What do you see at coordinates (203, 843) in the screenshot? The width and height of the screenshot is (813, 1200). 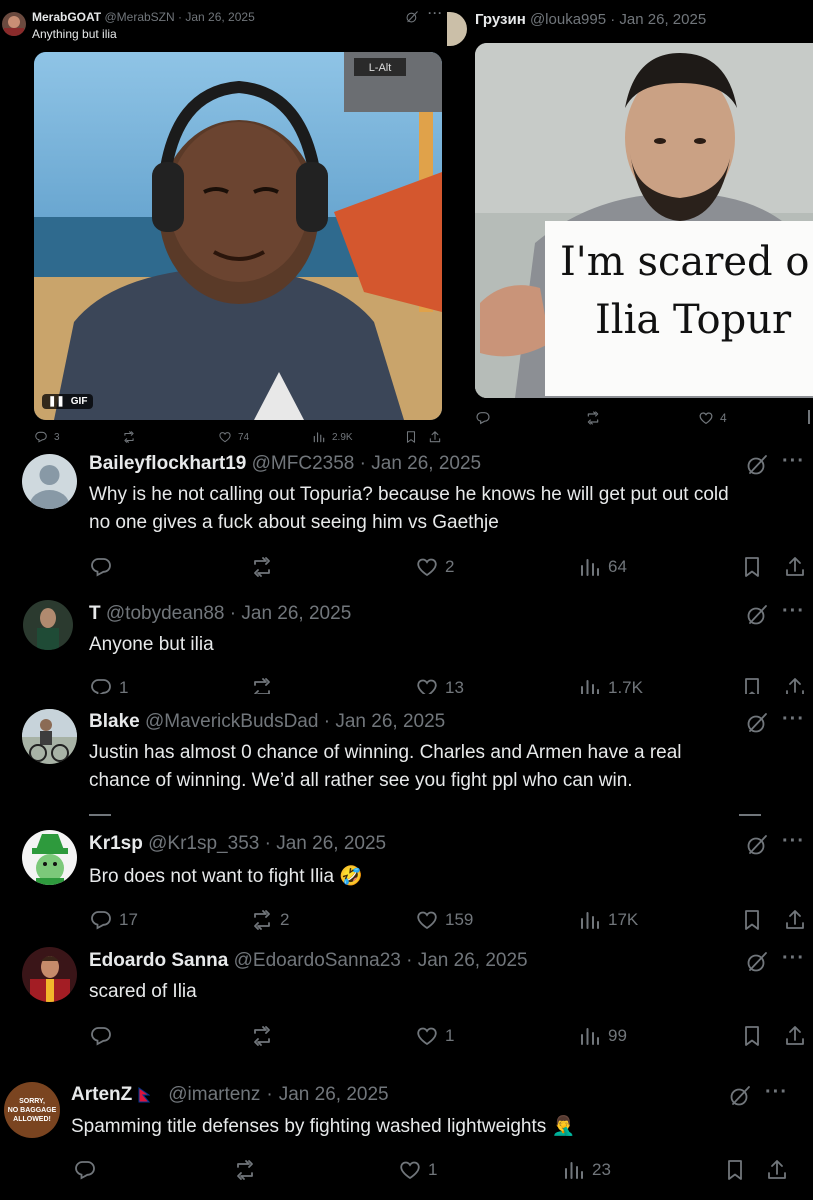 I see `author-handle: @Kr1sp_353` at bounding box center [203, 843].